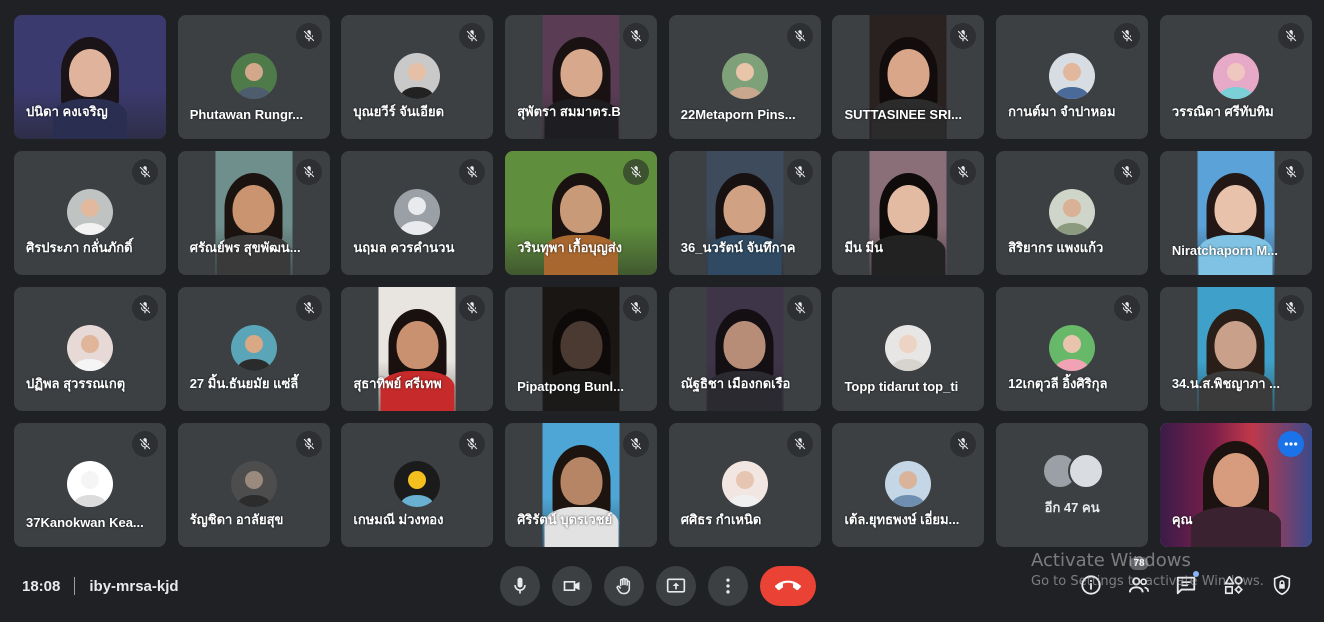 The height and width of the screenshot is (622, 1324). I want to click on participant-tile: เกษมณี ม่วงทอง, so click(417, 485).